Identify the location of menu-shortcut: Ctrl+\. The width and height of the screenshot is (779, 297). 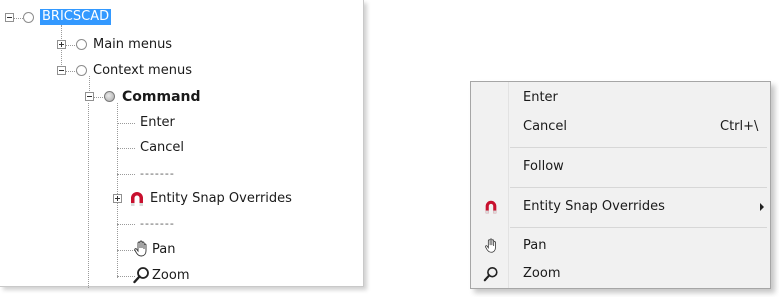
(739, 126).